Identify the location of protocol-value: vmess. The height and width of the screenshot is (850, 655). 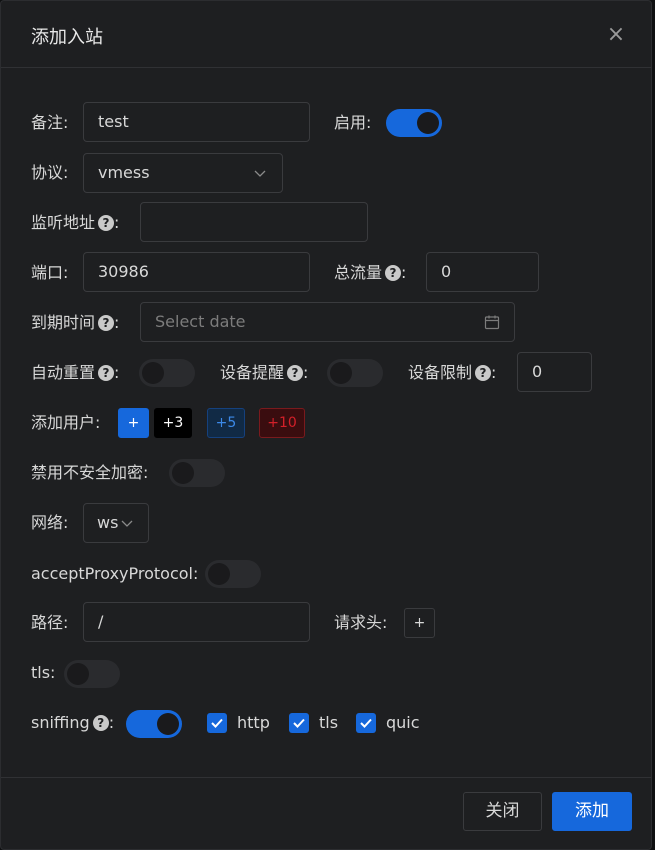
(124, 172).